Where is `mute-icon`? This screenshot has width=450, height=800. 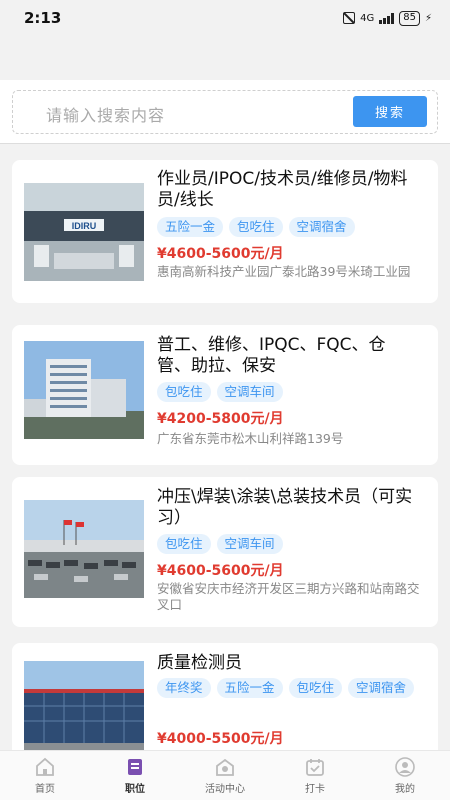
mute-icon is located at coordinates (349, 18).